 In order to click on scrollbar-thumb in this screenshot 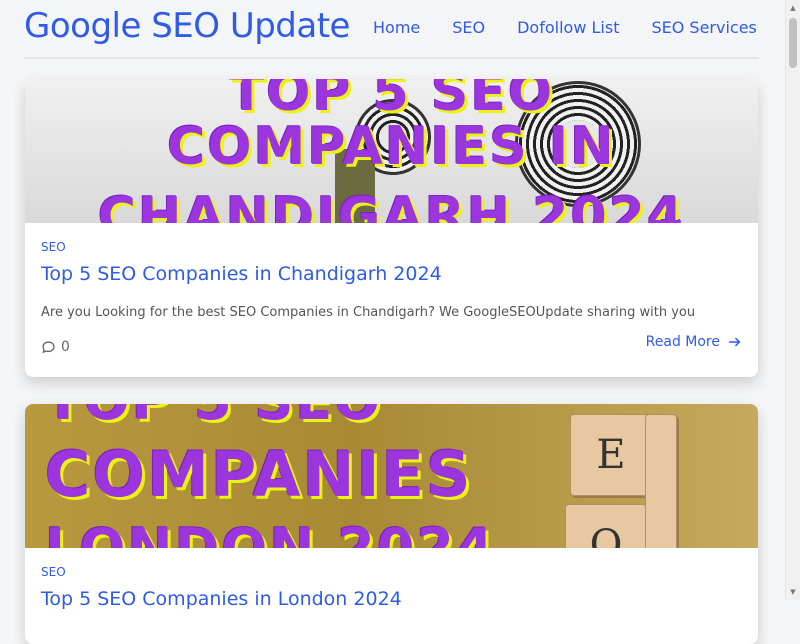, I will do `click(793, 43)`.